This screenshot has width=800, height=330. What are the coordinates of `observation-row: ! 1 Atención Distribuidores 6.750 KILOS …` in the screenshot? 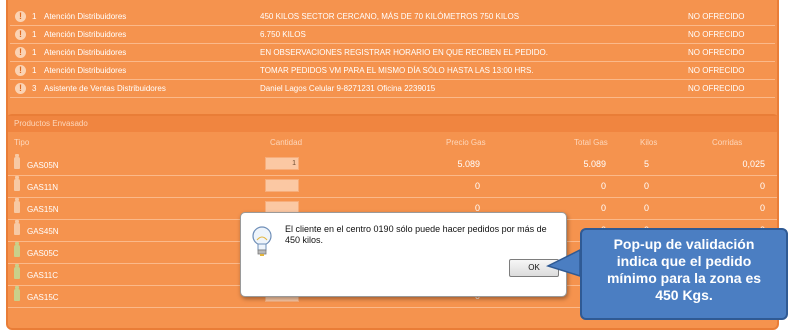 It's located at (392, 35).